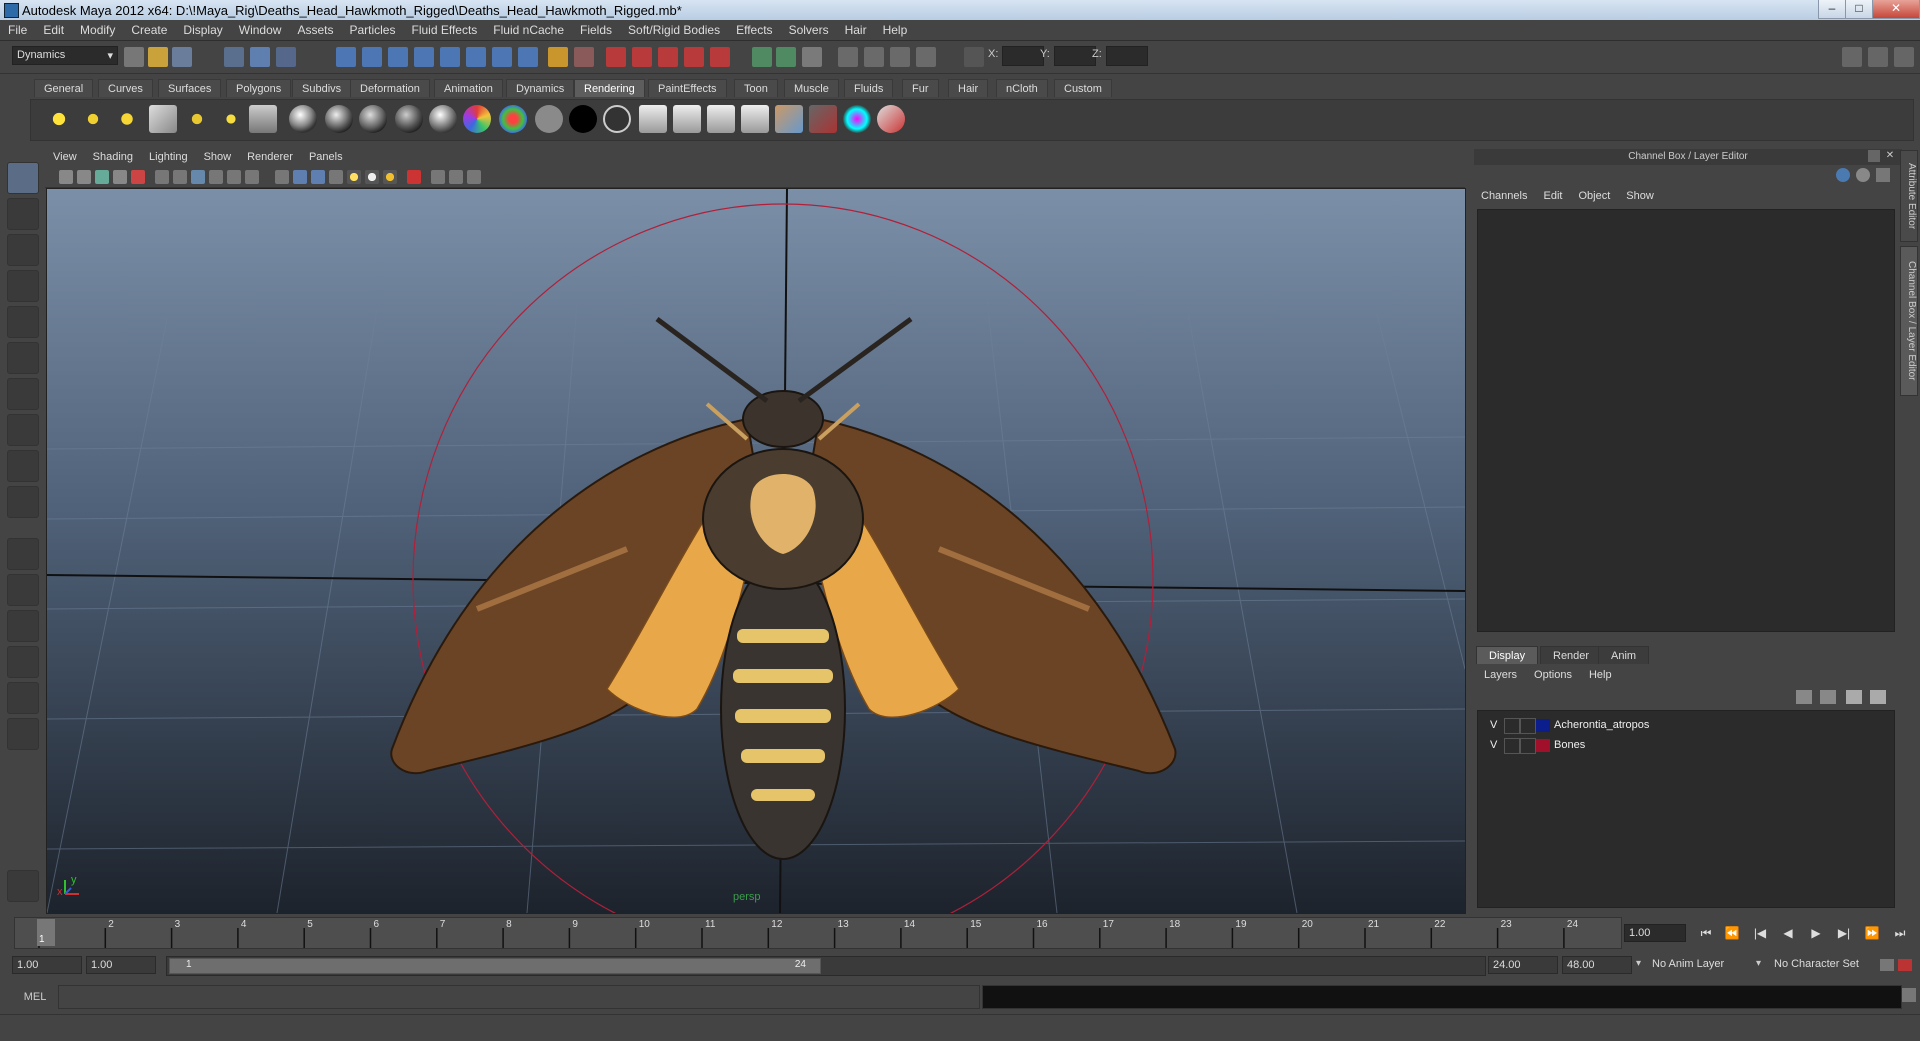  What do you see at coordinates (1874, 156) in the screenshot?
I see `float-panel-icon` at bounding box center [1874, 156].